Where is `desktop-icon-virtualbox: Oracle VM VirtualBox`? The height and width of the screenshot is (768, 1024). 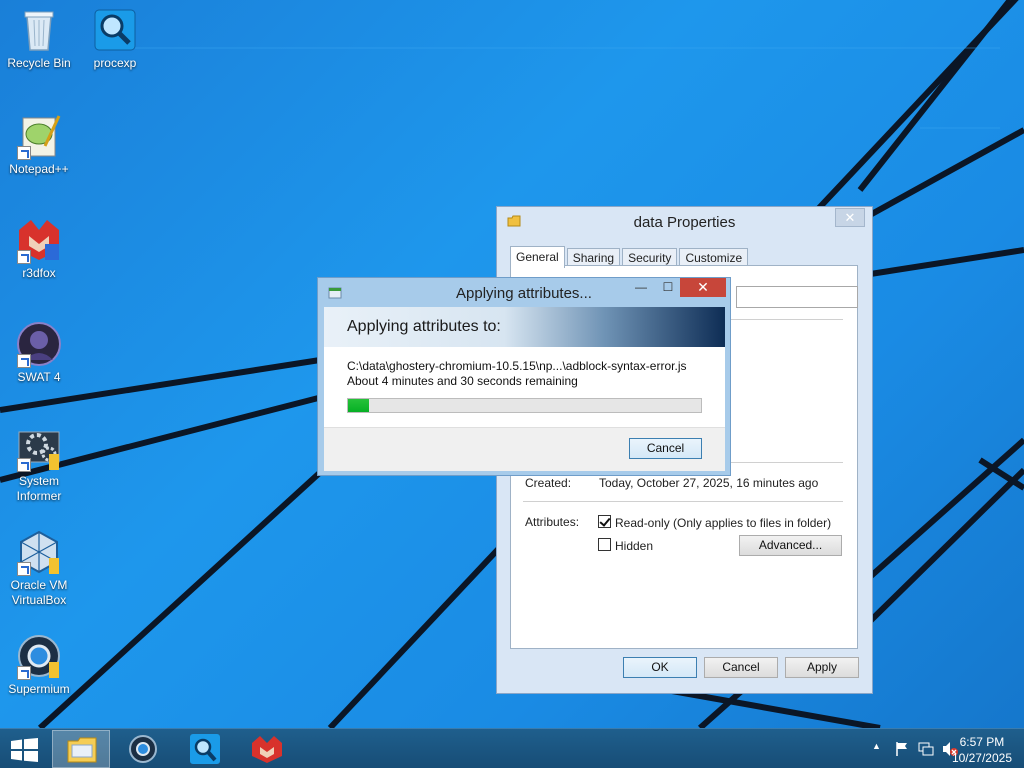
desktop-icon-virtualbox: Oracle VM VirtualBox is located at coordinates (39, 568).